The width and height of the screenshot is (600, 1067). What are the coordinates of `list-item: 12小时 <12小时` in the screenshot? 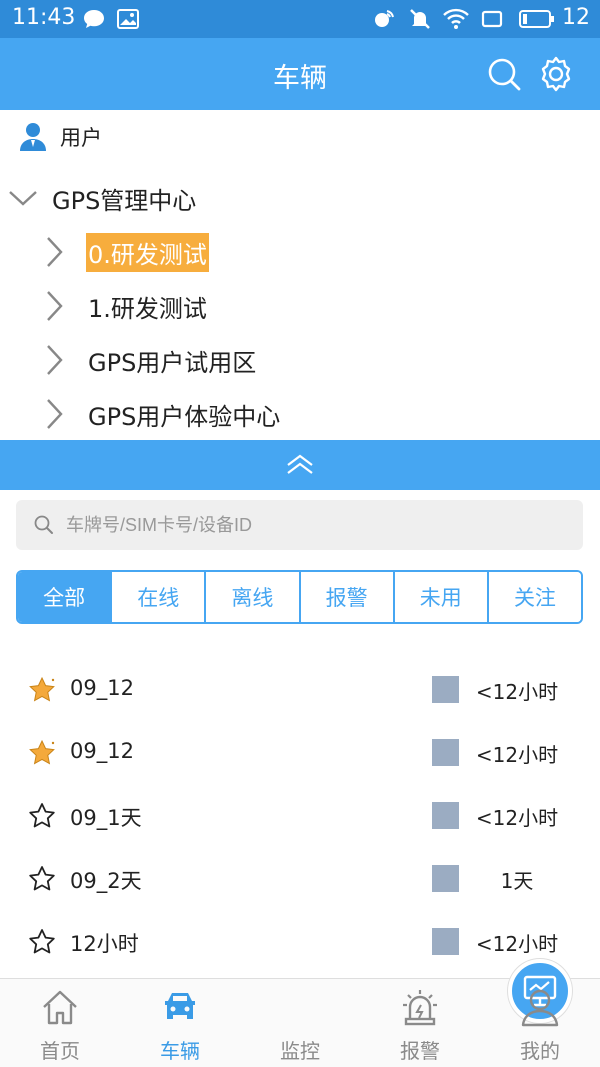 It's located at (300, 941).